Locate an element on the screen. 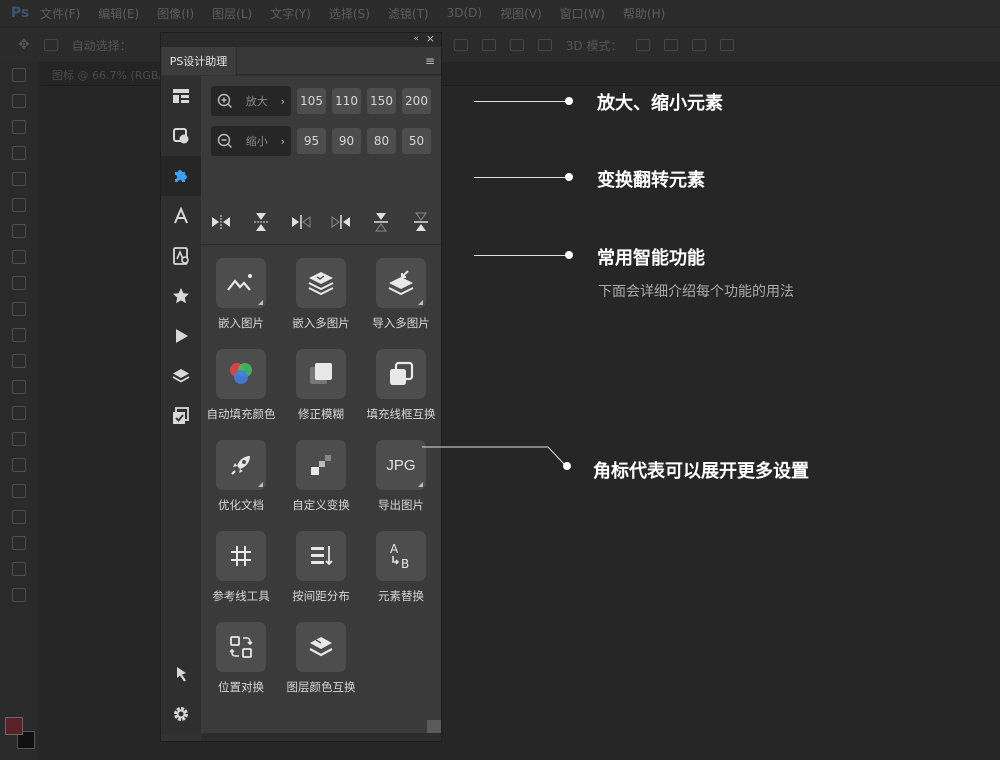  flip-vertical-icon is located at coordinates (261, 222).